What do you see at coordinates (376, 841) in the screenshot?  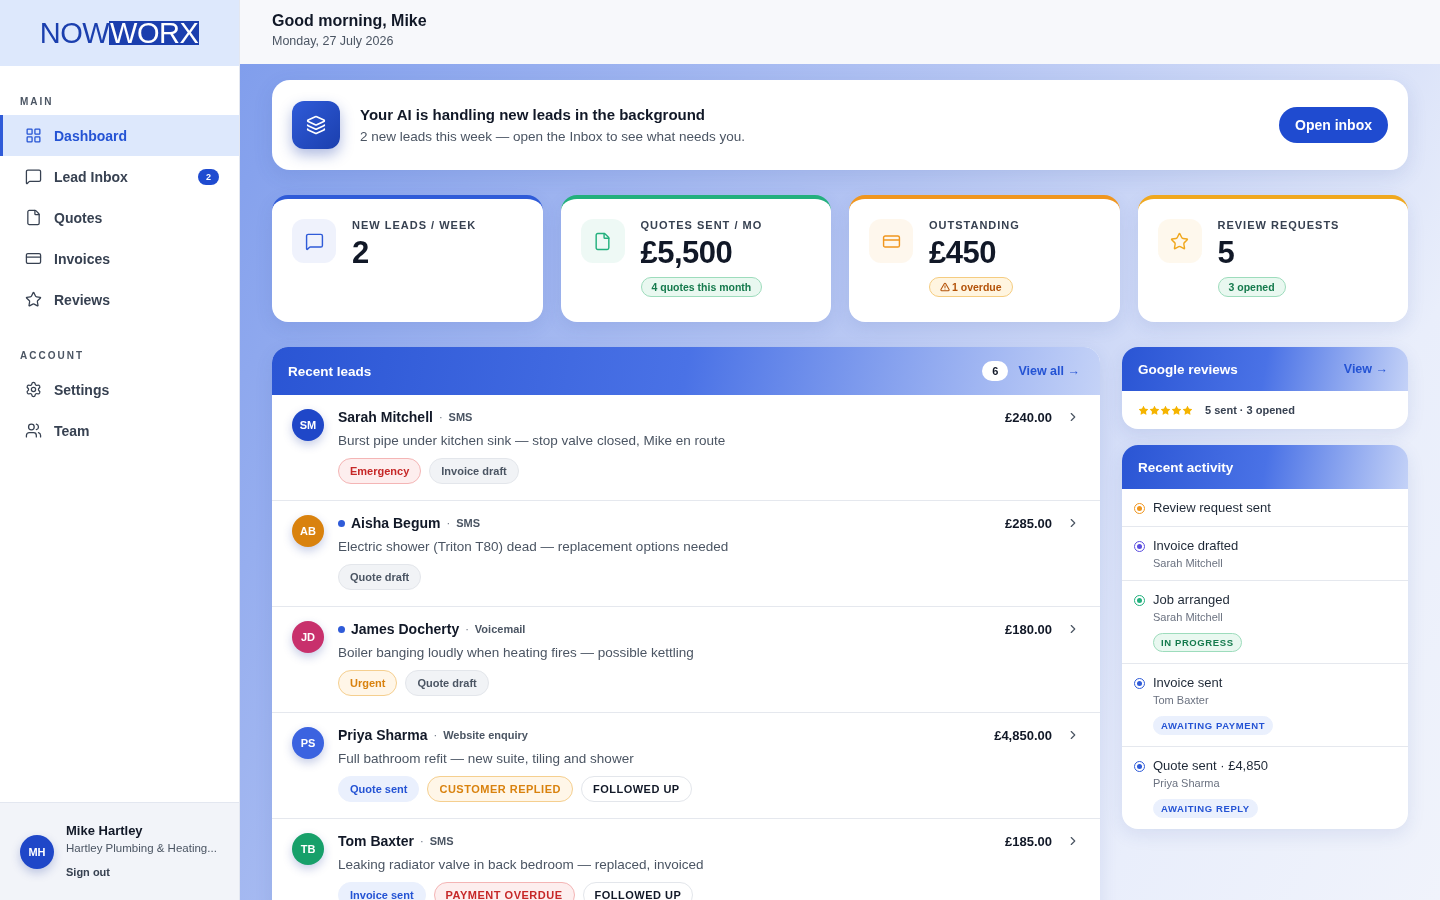 I see `lead-name: Tom Baxter` at bounding box center [376, 841].